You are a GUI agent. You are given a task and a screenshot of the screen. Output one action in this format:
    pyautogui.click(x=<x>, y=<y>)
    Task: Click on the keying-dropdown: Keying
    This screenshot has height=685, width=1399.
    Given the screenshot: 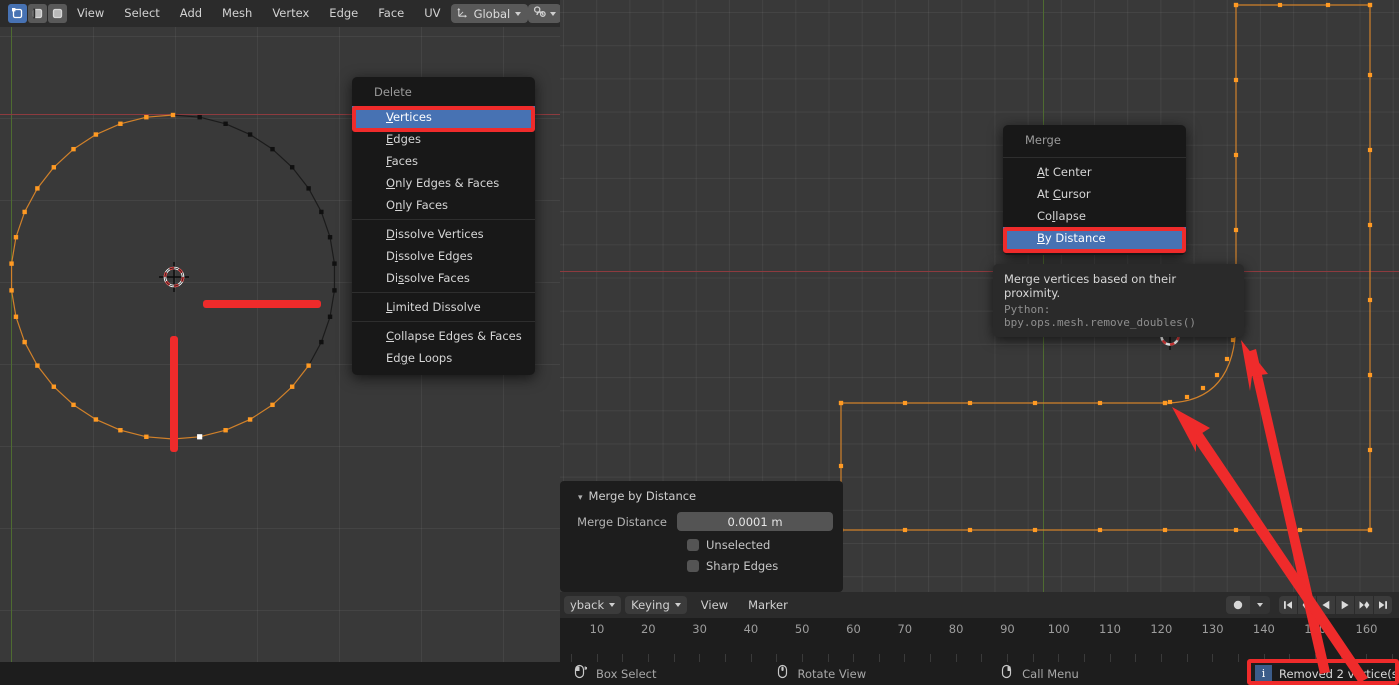 What is the action you would take?
    pyautogui.click(x=656, y=605)
    